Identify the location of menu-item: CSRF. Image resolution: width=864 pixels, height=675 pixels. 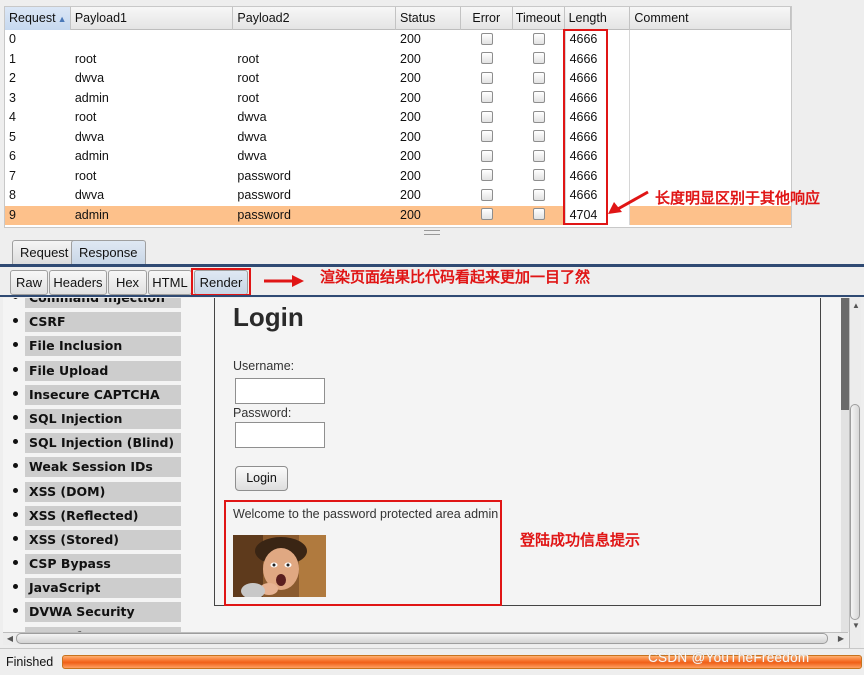
(98, 322).